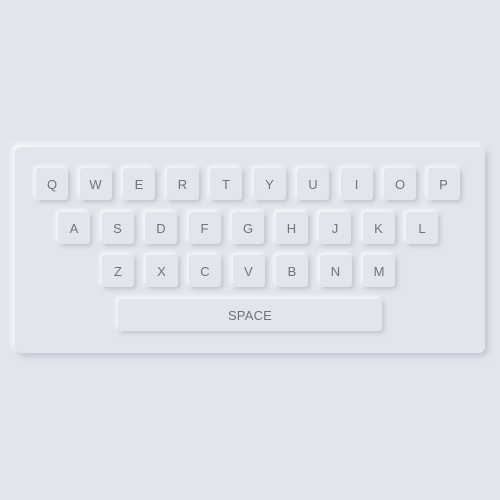 Image resolution: width=500 pixels, height=500 pixels. Describe the element at coordinates (250, 315) in the screenshot. I see `space-key: SPACE` at that location.